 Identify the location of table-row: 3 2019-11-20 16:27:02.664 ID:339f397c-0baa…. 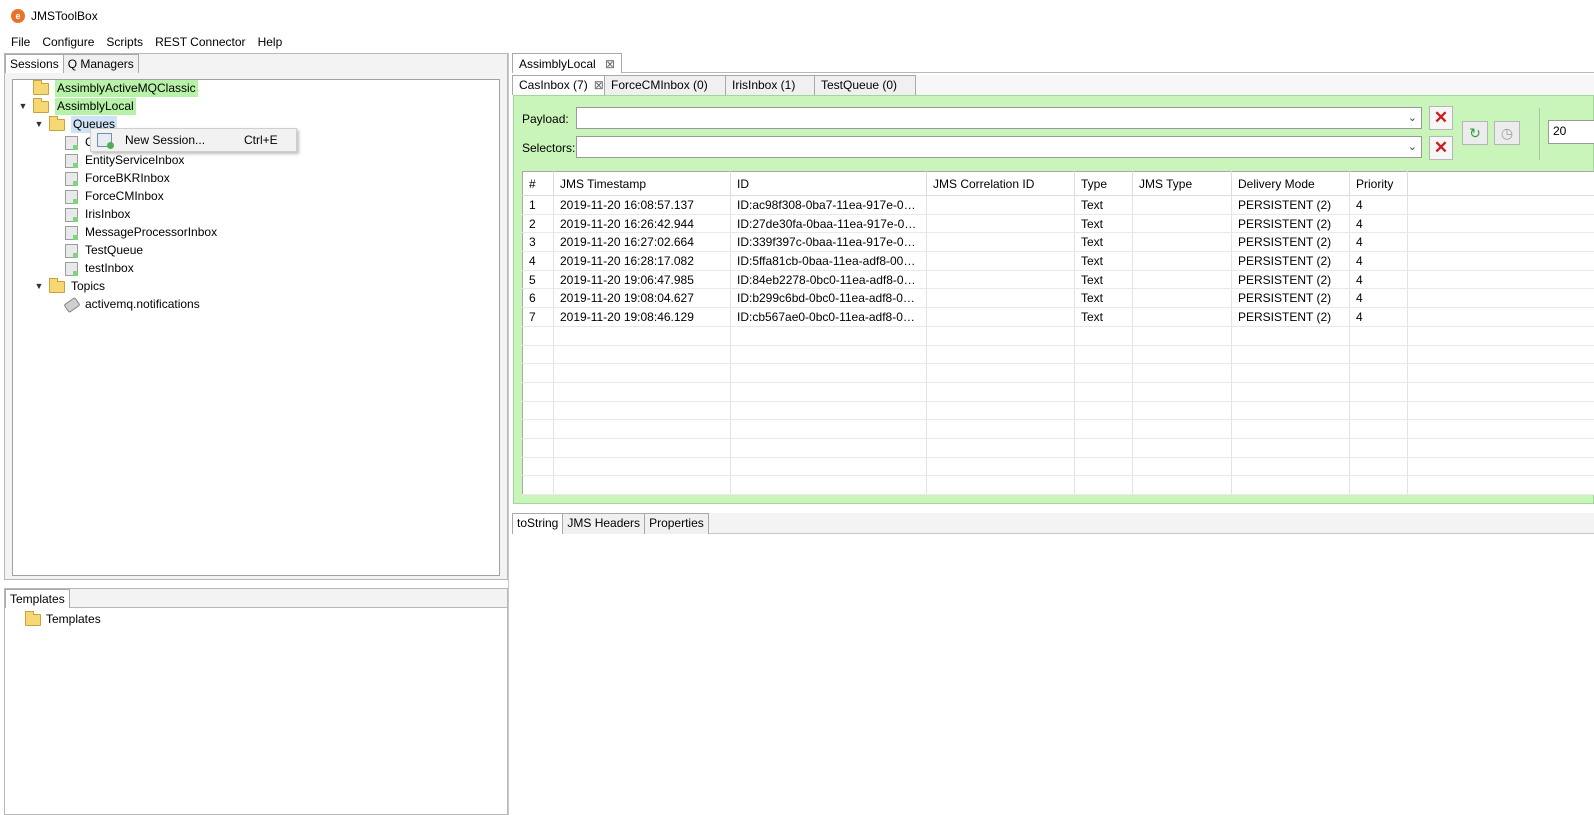
(1058, 242).